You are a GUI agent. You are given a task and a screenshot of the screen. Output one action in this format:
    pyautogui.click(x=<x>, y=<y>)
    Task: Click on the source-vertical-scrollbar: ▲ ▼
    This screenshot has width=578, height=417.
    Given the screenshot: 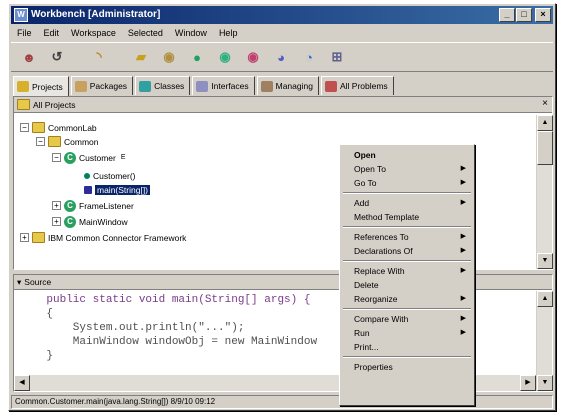 What is the action you would take?
    pyautogui.click(x=544, y=341)
    